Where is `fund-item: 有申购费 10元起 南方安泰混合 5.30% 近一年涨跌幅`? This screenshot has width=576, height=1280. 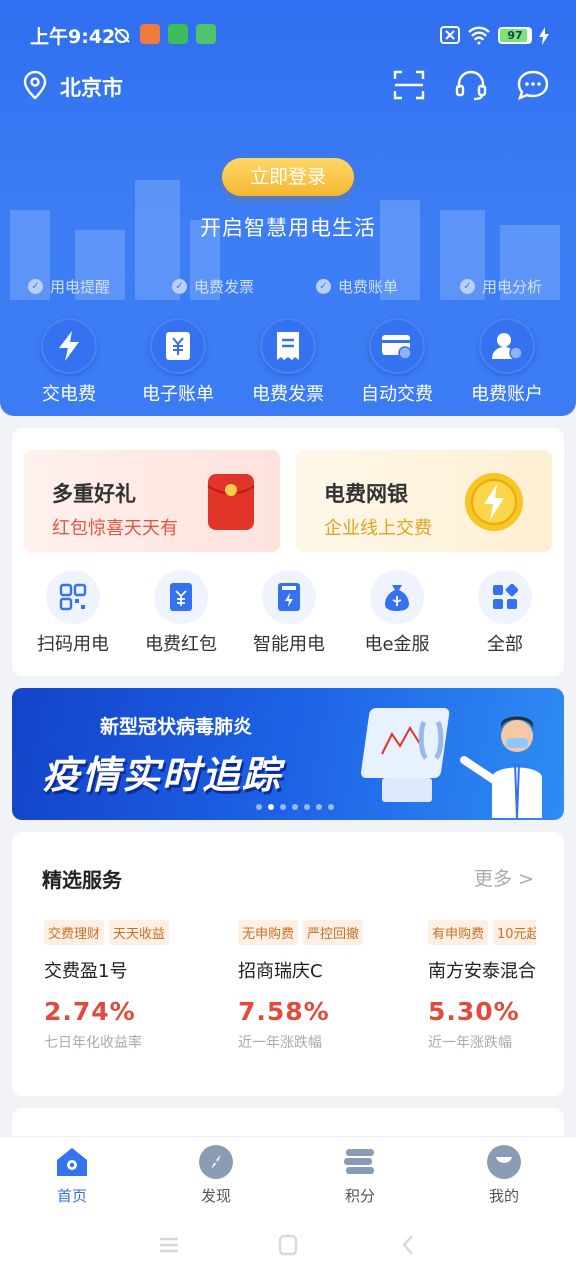 fund-item: 有申购费 10元起 南方安泰混合 5.30% 近一年涨跌幅 is located at coordinates (482, 986).